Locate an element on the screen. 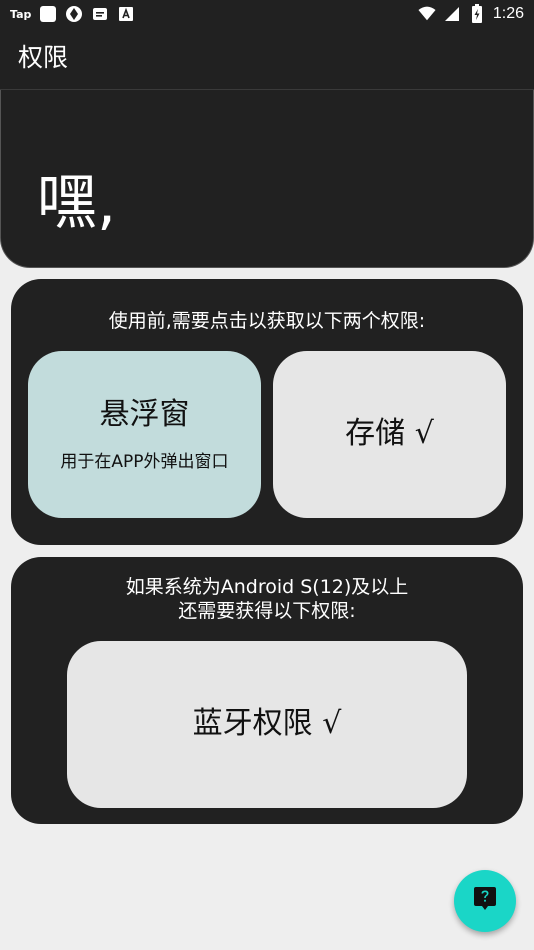  help-icon is located at coordinates (485, 901).